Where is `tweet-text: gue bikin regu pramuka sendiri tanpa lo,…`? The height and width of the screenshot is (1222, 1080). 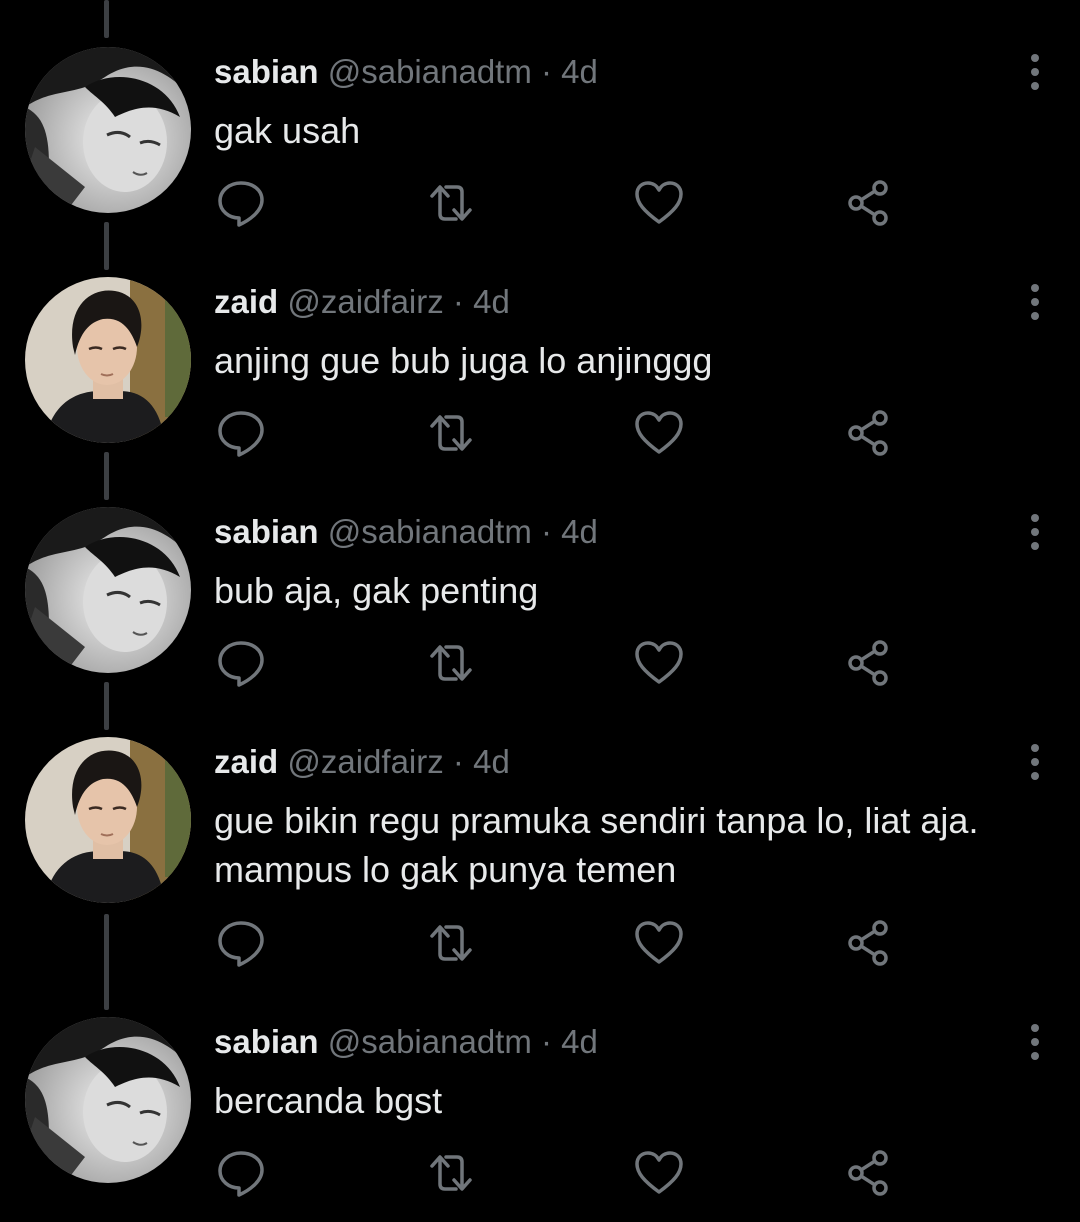 tweet-text: gue bikin regu pramuka sendiri tanpa lo,… is located at coordinates (596, 845).